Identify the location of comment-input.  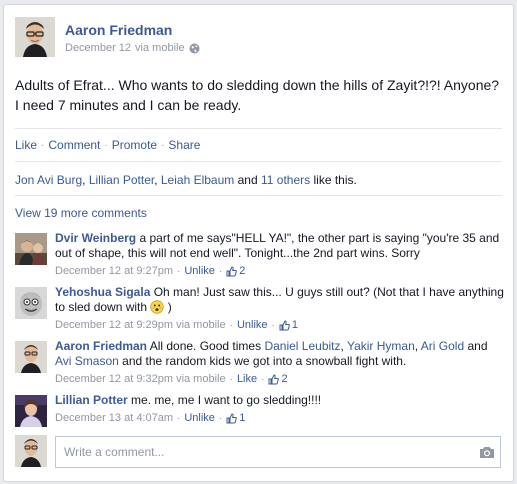
(278, 452).